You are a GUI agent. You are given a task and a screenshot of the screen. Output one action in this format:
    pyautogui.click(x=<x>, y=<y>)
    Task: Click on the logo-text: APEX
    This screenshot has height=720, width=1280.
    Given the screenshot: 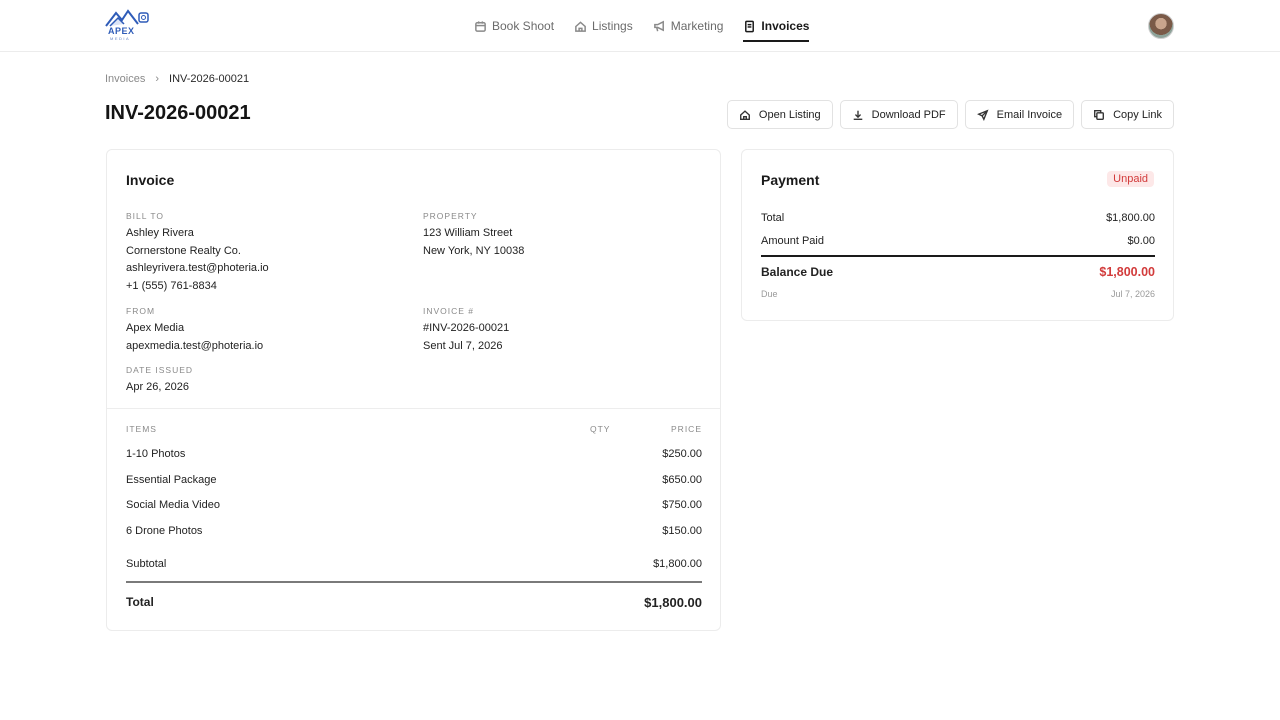 What is the action you would take?
    pyautogui.click(x=121, y=31)
    